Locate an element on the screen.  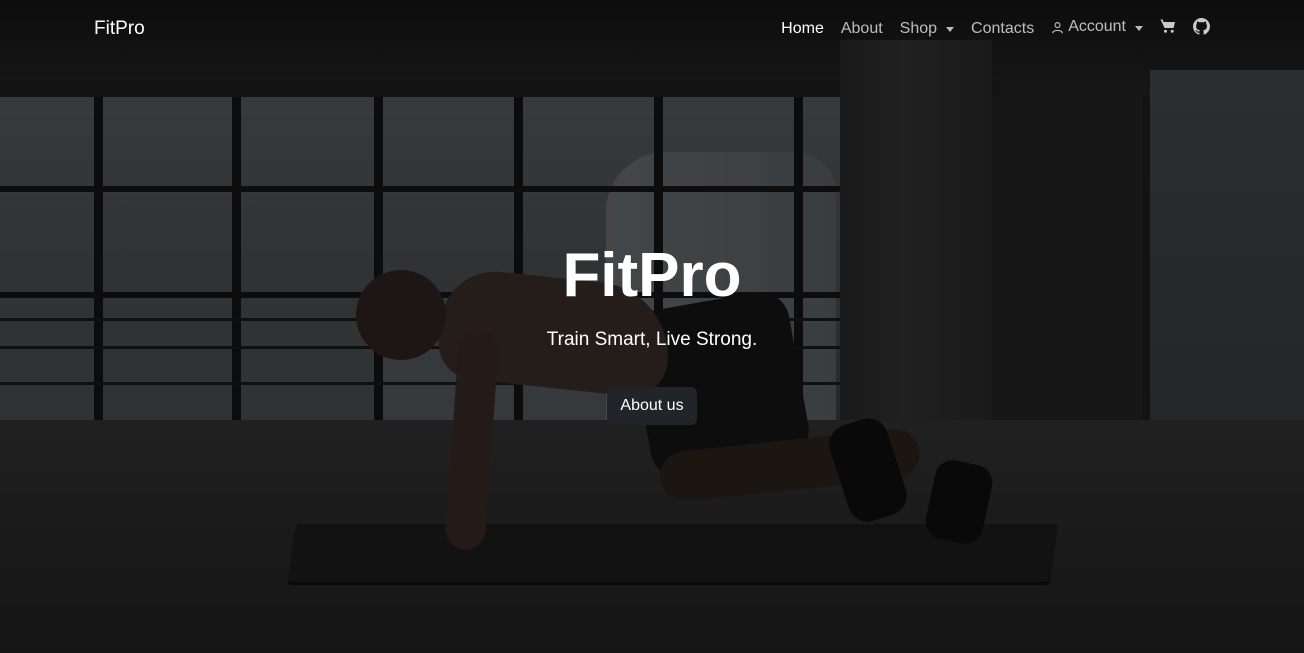
nav-item-home: Home is located at coordinates (802, 29).